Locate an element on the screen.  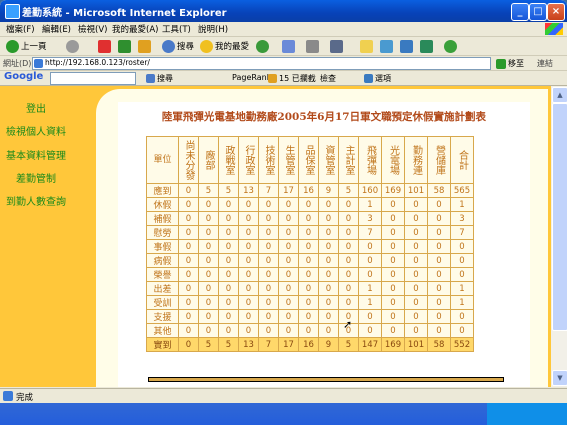
table-row: 休假 0 0 0 0 0 0 0 0 0 1 0 0 0 1 is located at coordinates (310, 204).